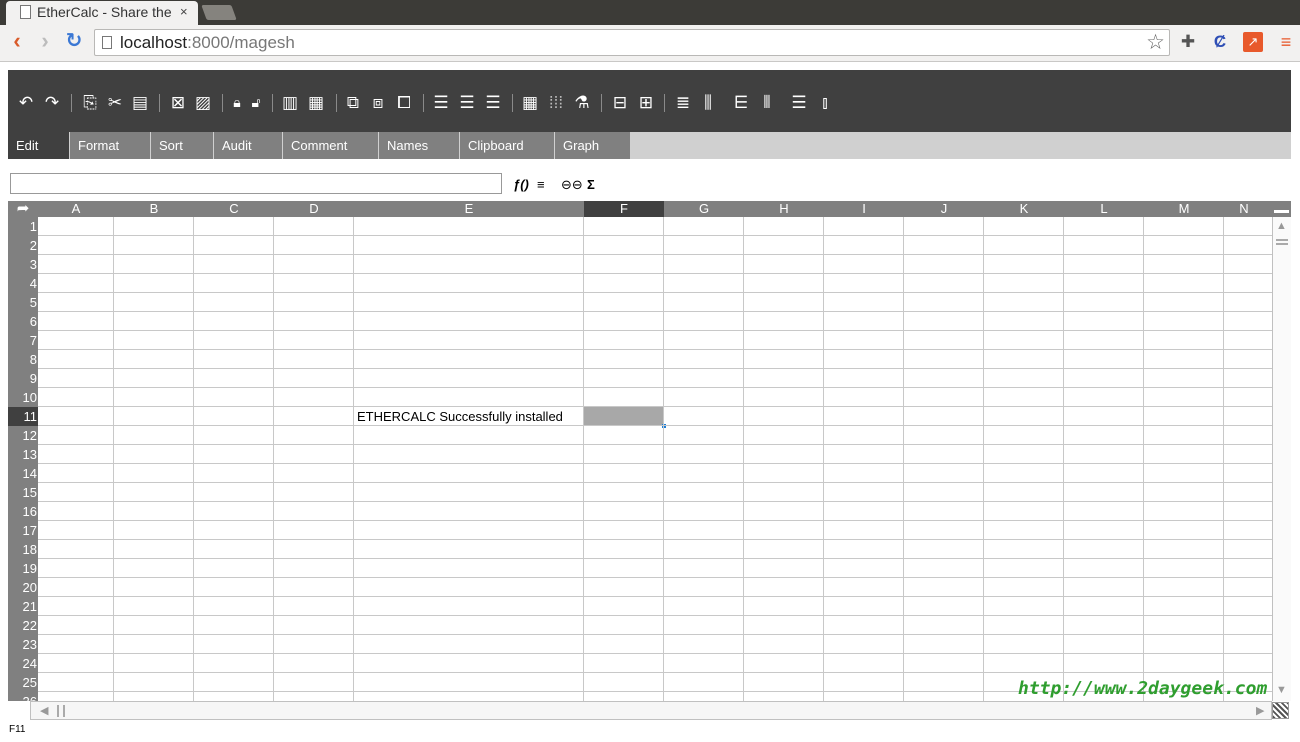 The height and width of the screenshot is (742, 1300). Describe the element at coordinates (23, 209) in the screenshot. I see `redo-arrow-icon: ➦` at that location.